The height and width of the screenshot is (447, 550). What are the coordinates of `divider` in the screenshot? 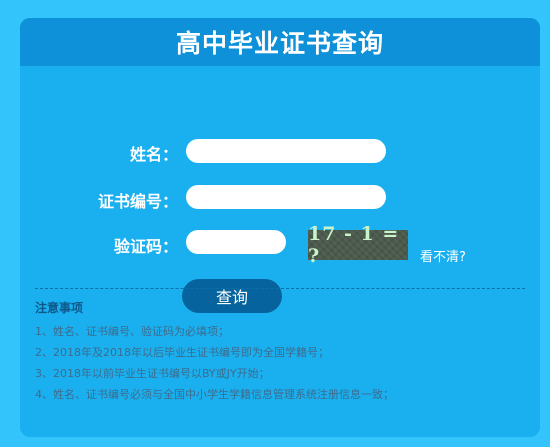 It's located at (280, 288).